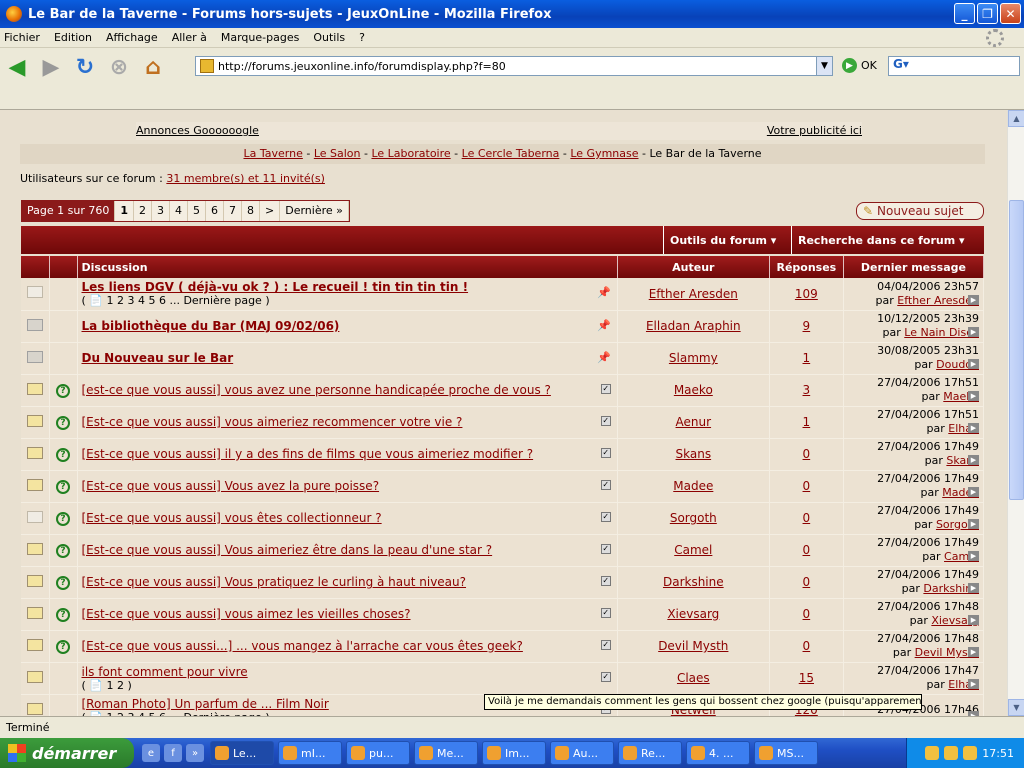 This screenshot has height=768, width=1024. Describe the element at coordinates (260, 37) in the screenshot. I see `menu-marque-pages: Marque-pages` at that location.